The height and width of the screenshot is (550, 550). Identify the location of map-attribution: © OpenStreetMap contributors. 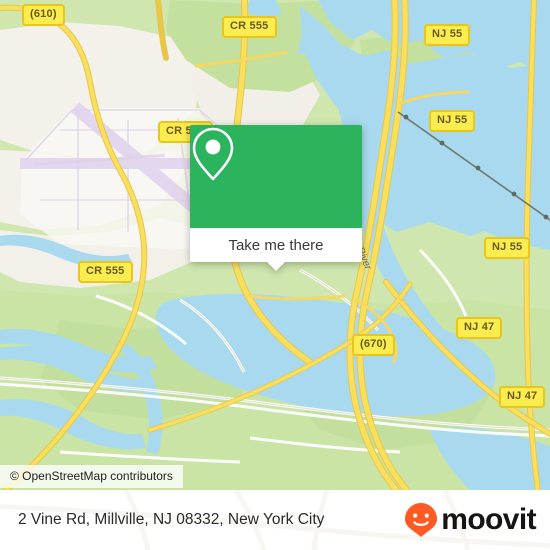
(91, 476).